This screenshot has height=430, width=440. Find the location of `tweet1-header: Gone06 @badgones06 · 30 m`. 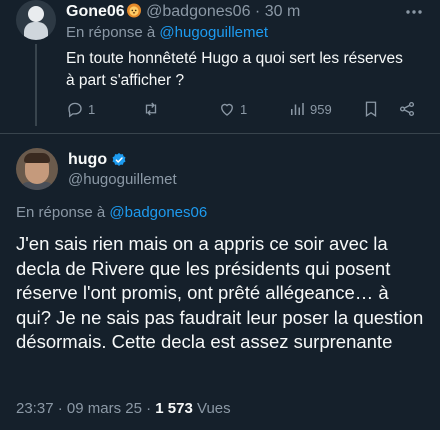

tweet1-header: Gone06 @badgones06 · 30 m is located at coordinates (183, 12).